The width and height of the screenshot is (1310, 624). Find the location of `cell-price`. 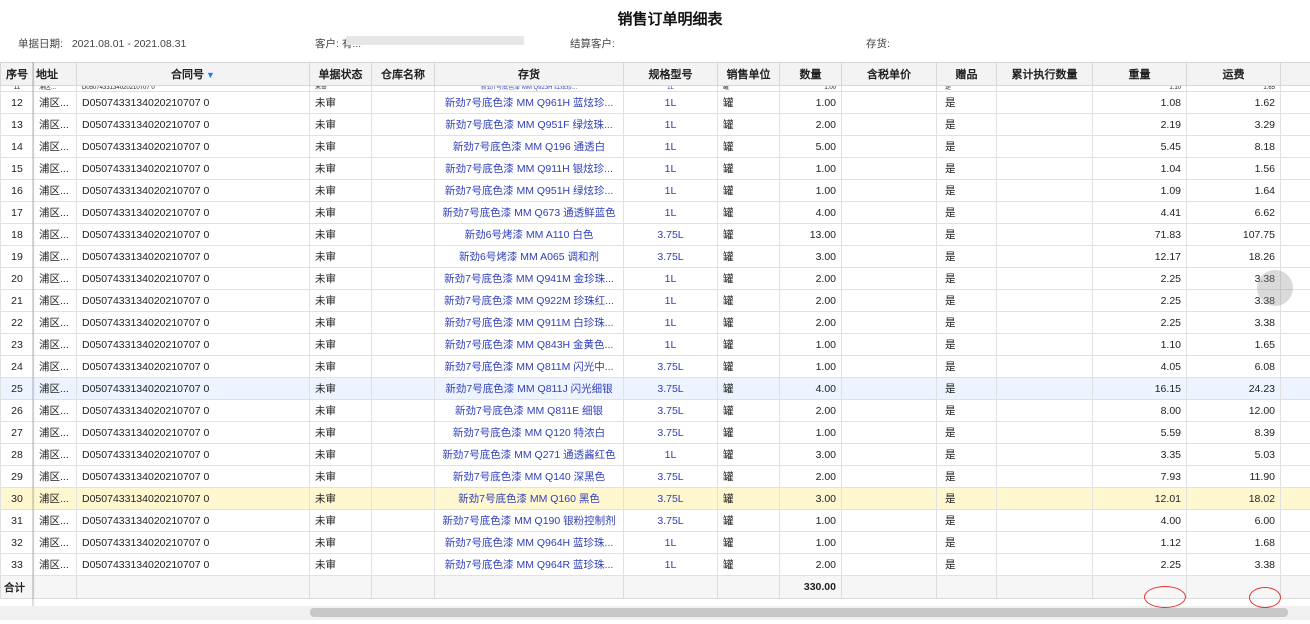

cell-price is located at coordinates (889, 564).